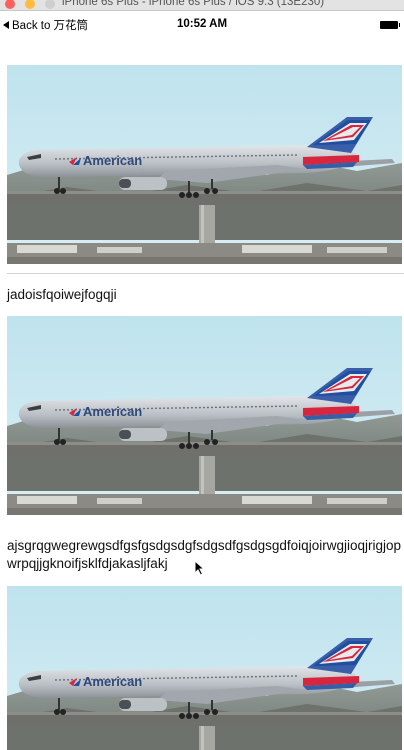  Describe the element at coordinates (390, 25) in the screenshot. I see `battery-icon` at that location.